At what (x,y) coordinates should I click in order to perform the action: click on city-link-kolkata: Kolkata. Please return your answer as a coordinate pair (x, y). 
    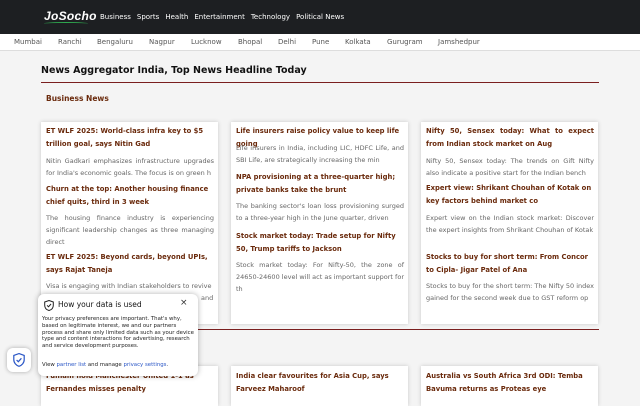
    Looking at the image, I should click on (358, 42).